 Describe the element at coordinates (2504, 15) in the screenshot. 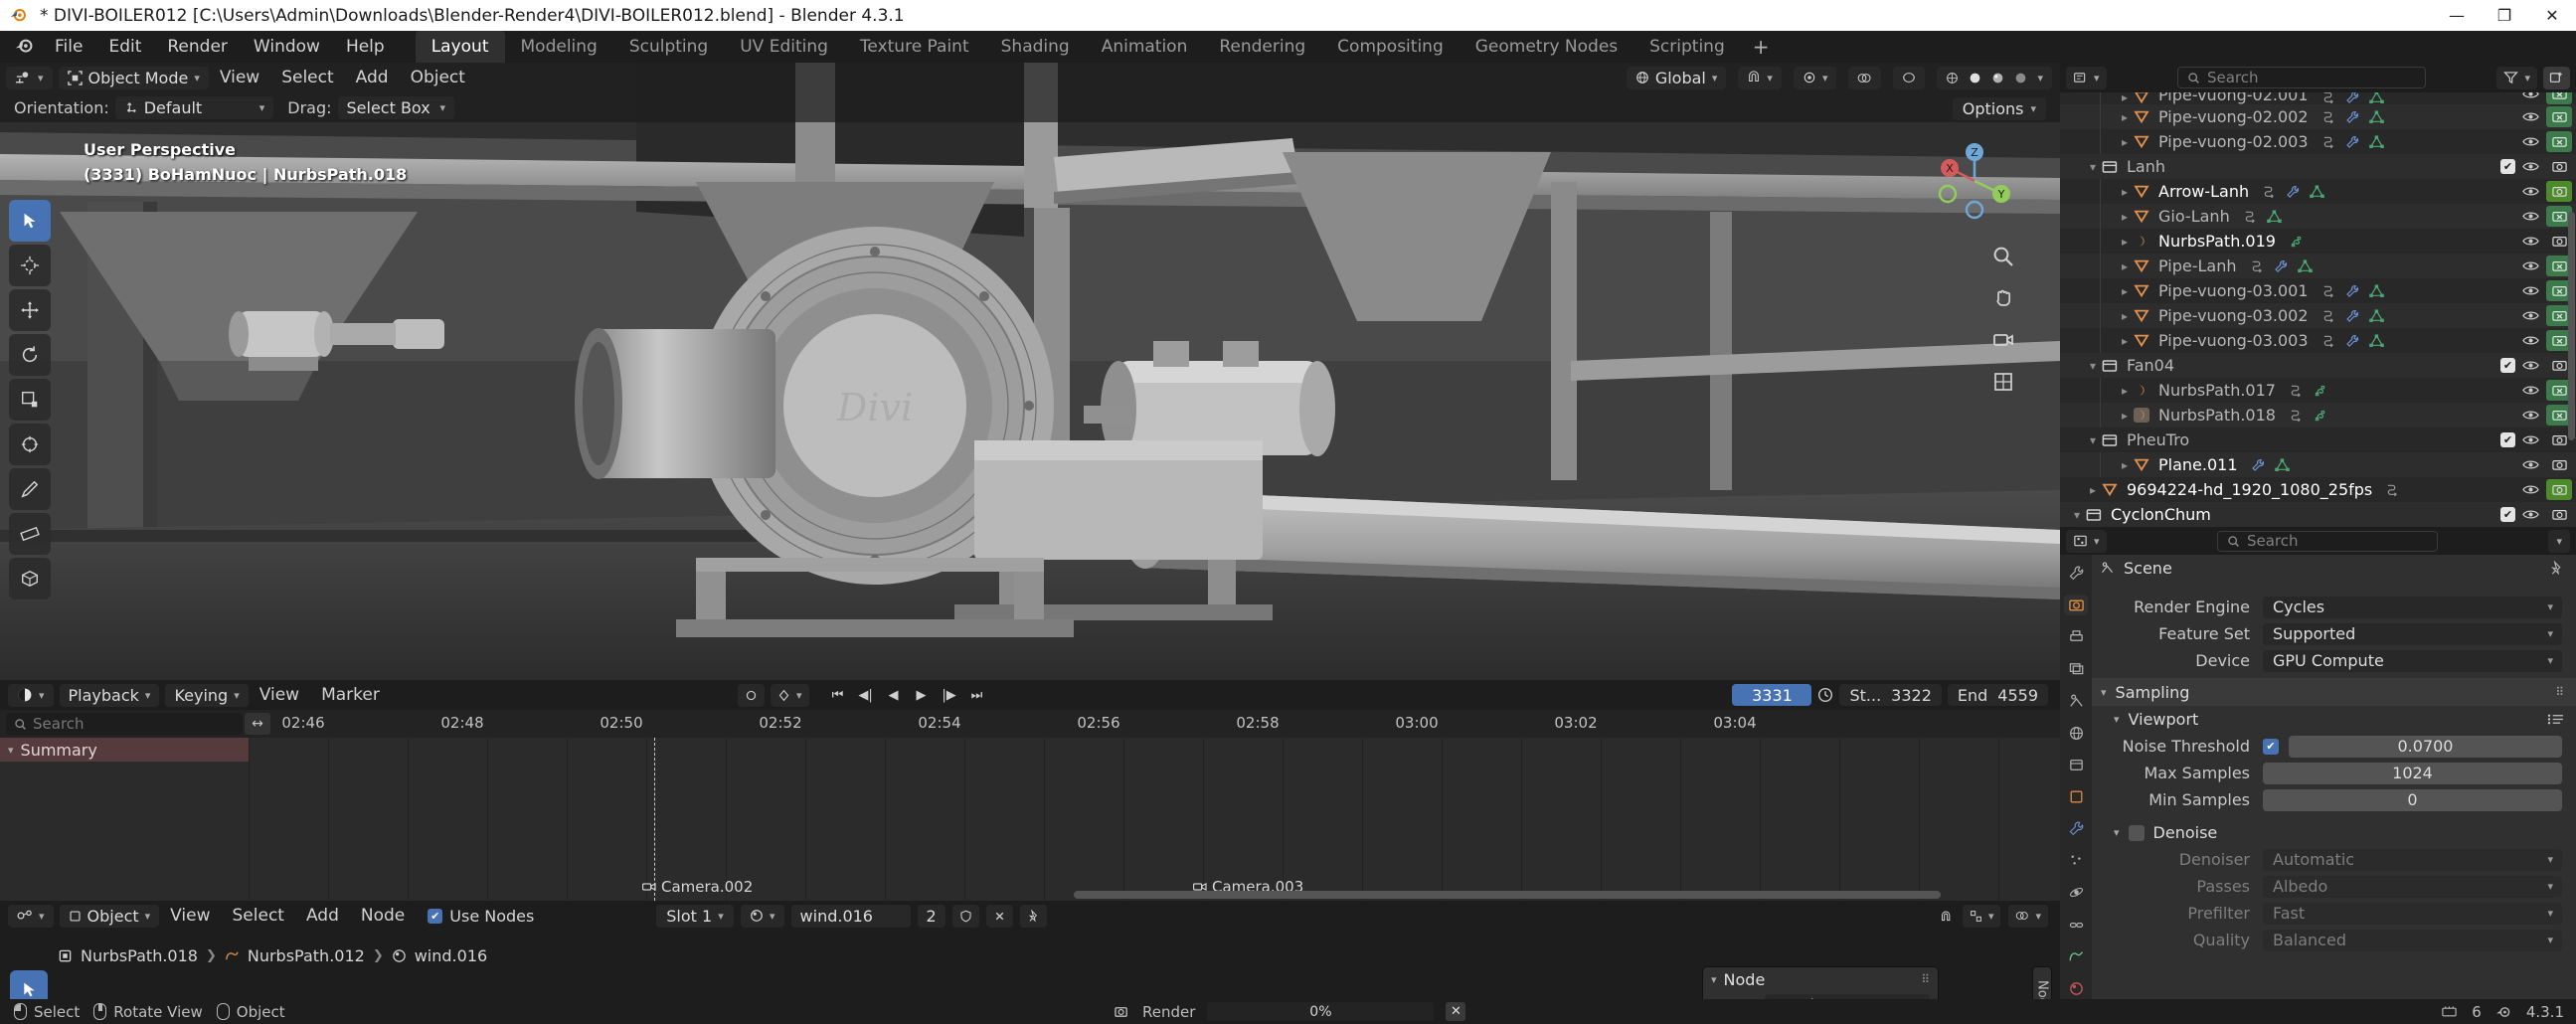

I see `maximize-button: ❐` at that location.